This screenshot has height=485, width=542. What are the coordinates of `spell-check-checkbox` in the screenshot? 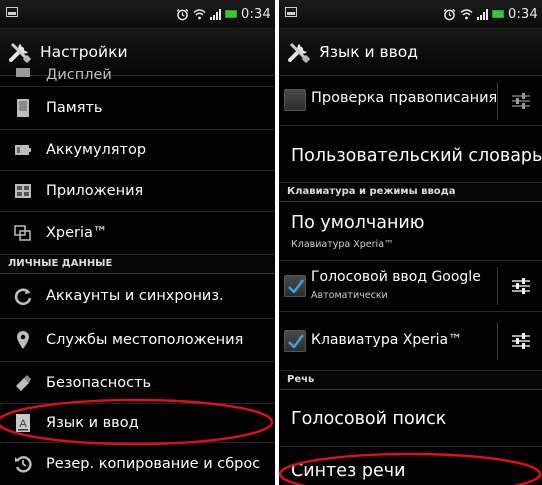 It's located at (295, 100).